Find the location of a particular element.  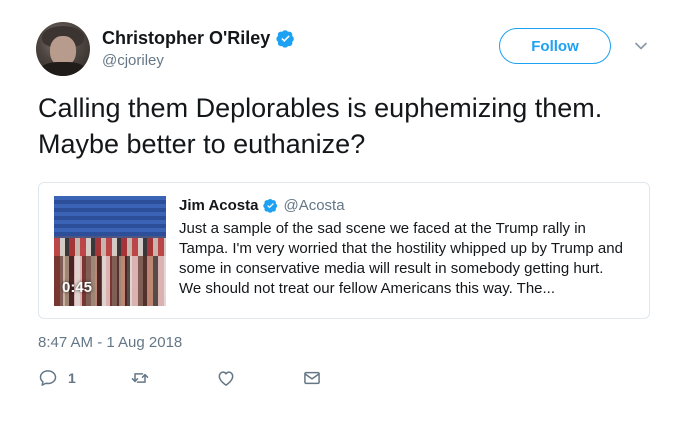

quoted-header: Jim Acosta @Acosta is located at coordinates (262, 205).